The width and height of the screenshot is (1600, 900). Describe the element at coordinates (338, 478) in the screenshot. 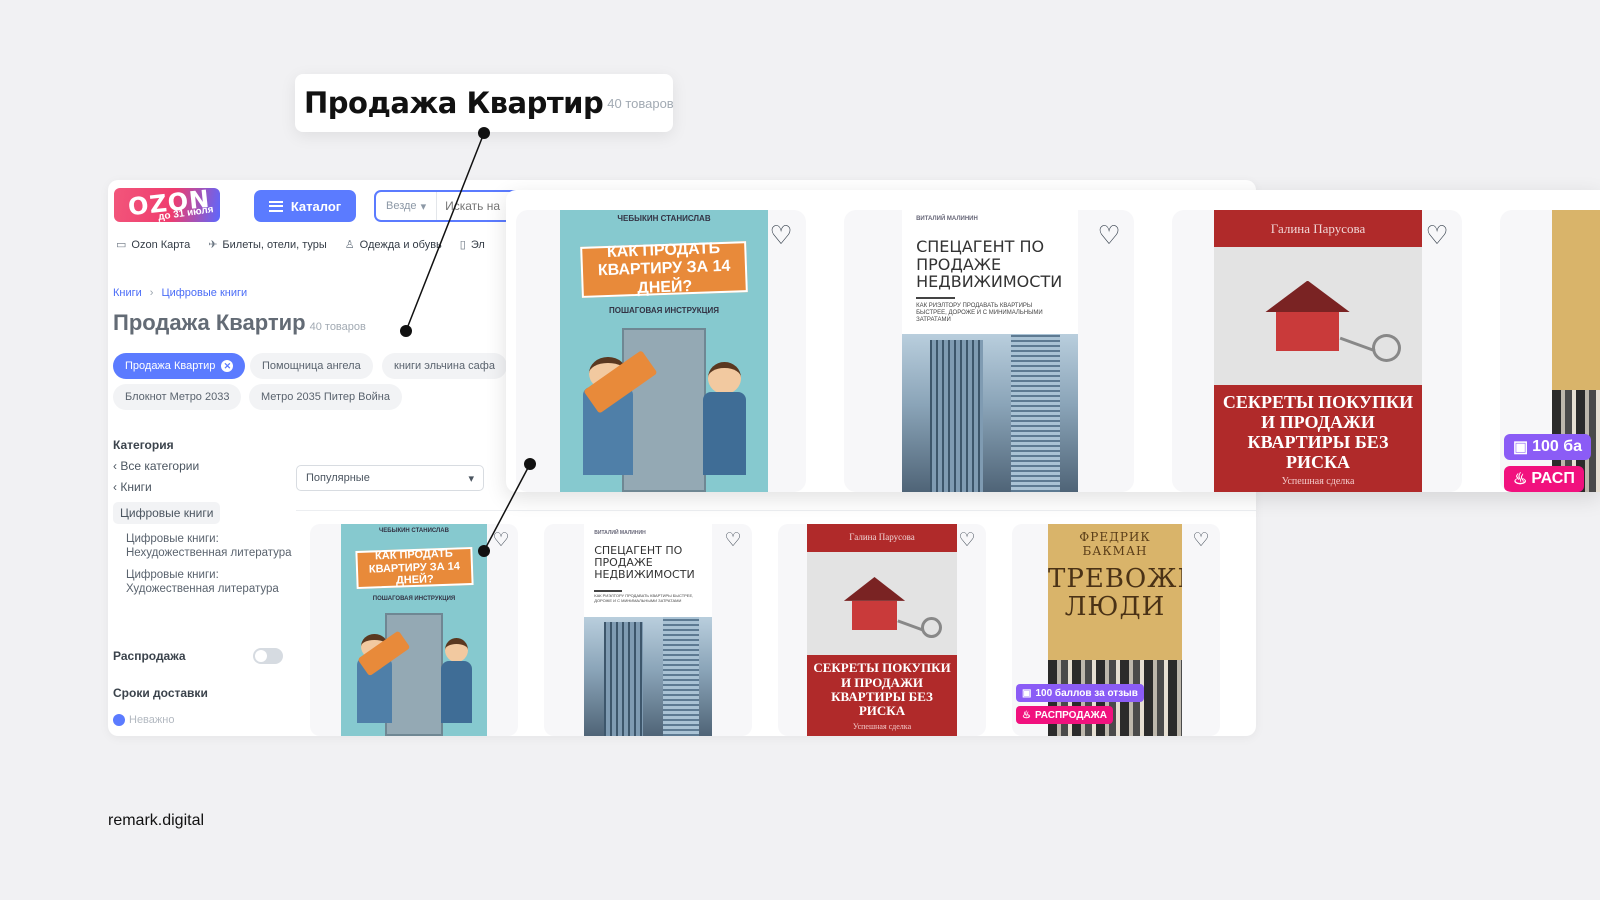

I see `sort-label: Популярные` at that location.